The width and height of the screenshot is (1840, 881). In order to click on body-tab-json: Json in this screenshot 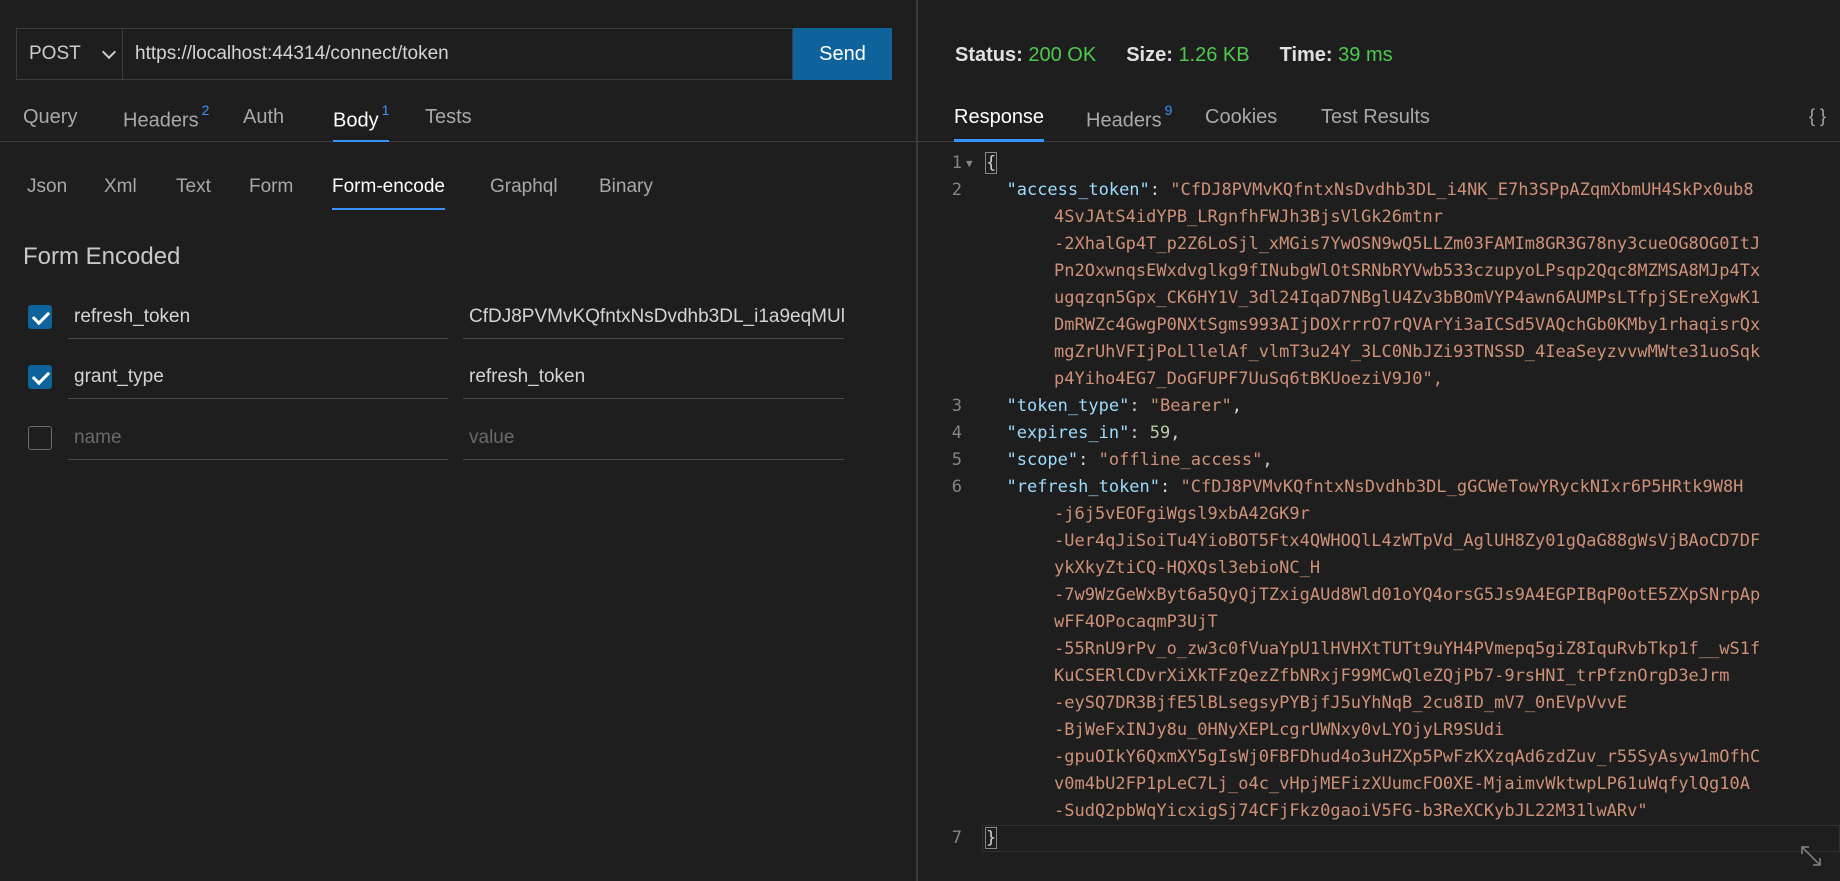, I will do `click(47, 193)`.